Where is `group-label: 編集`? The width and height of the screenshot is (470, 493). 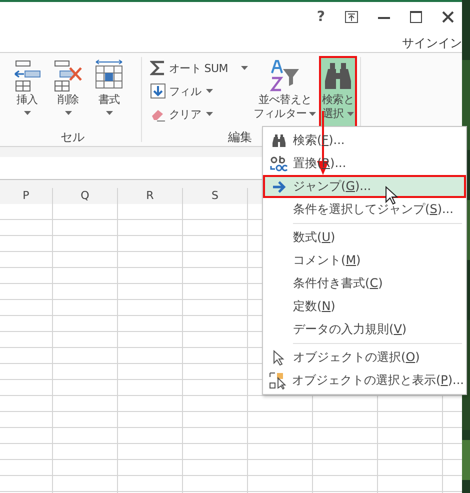 group-label: 編集 is located at coordinates (240, 137).